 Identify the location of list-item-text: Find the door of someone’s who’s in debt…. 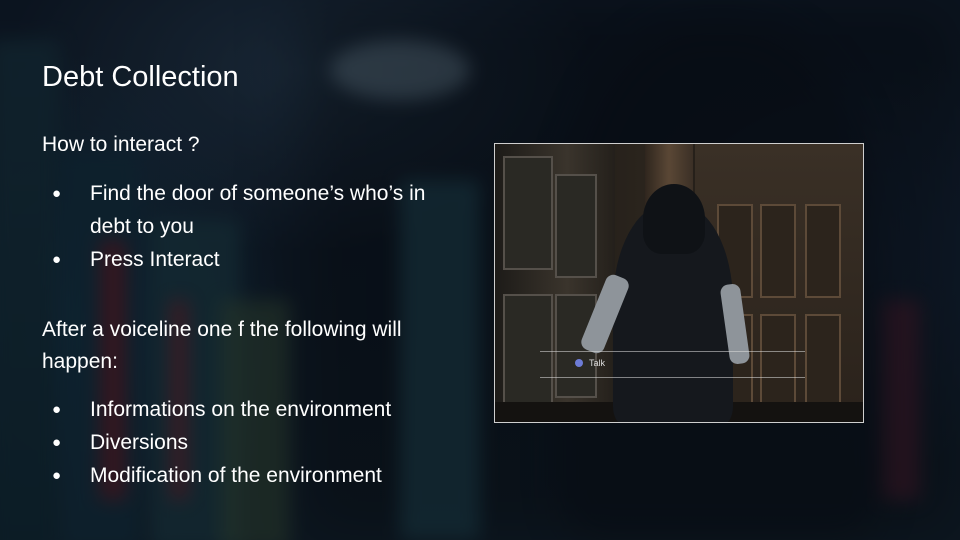
(258, 210).